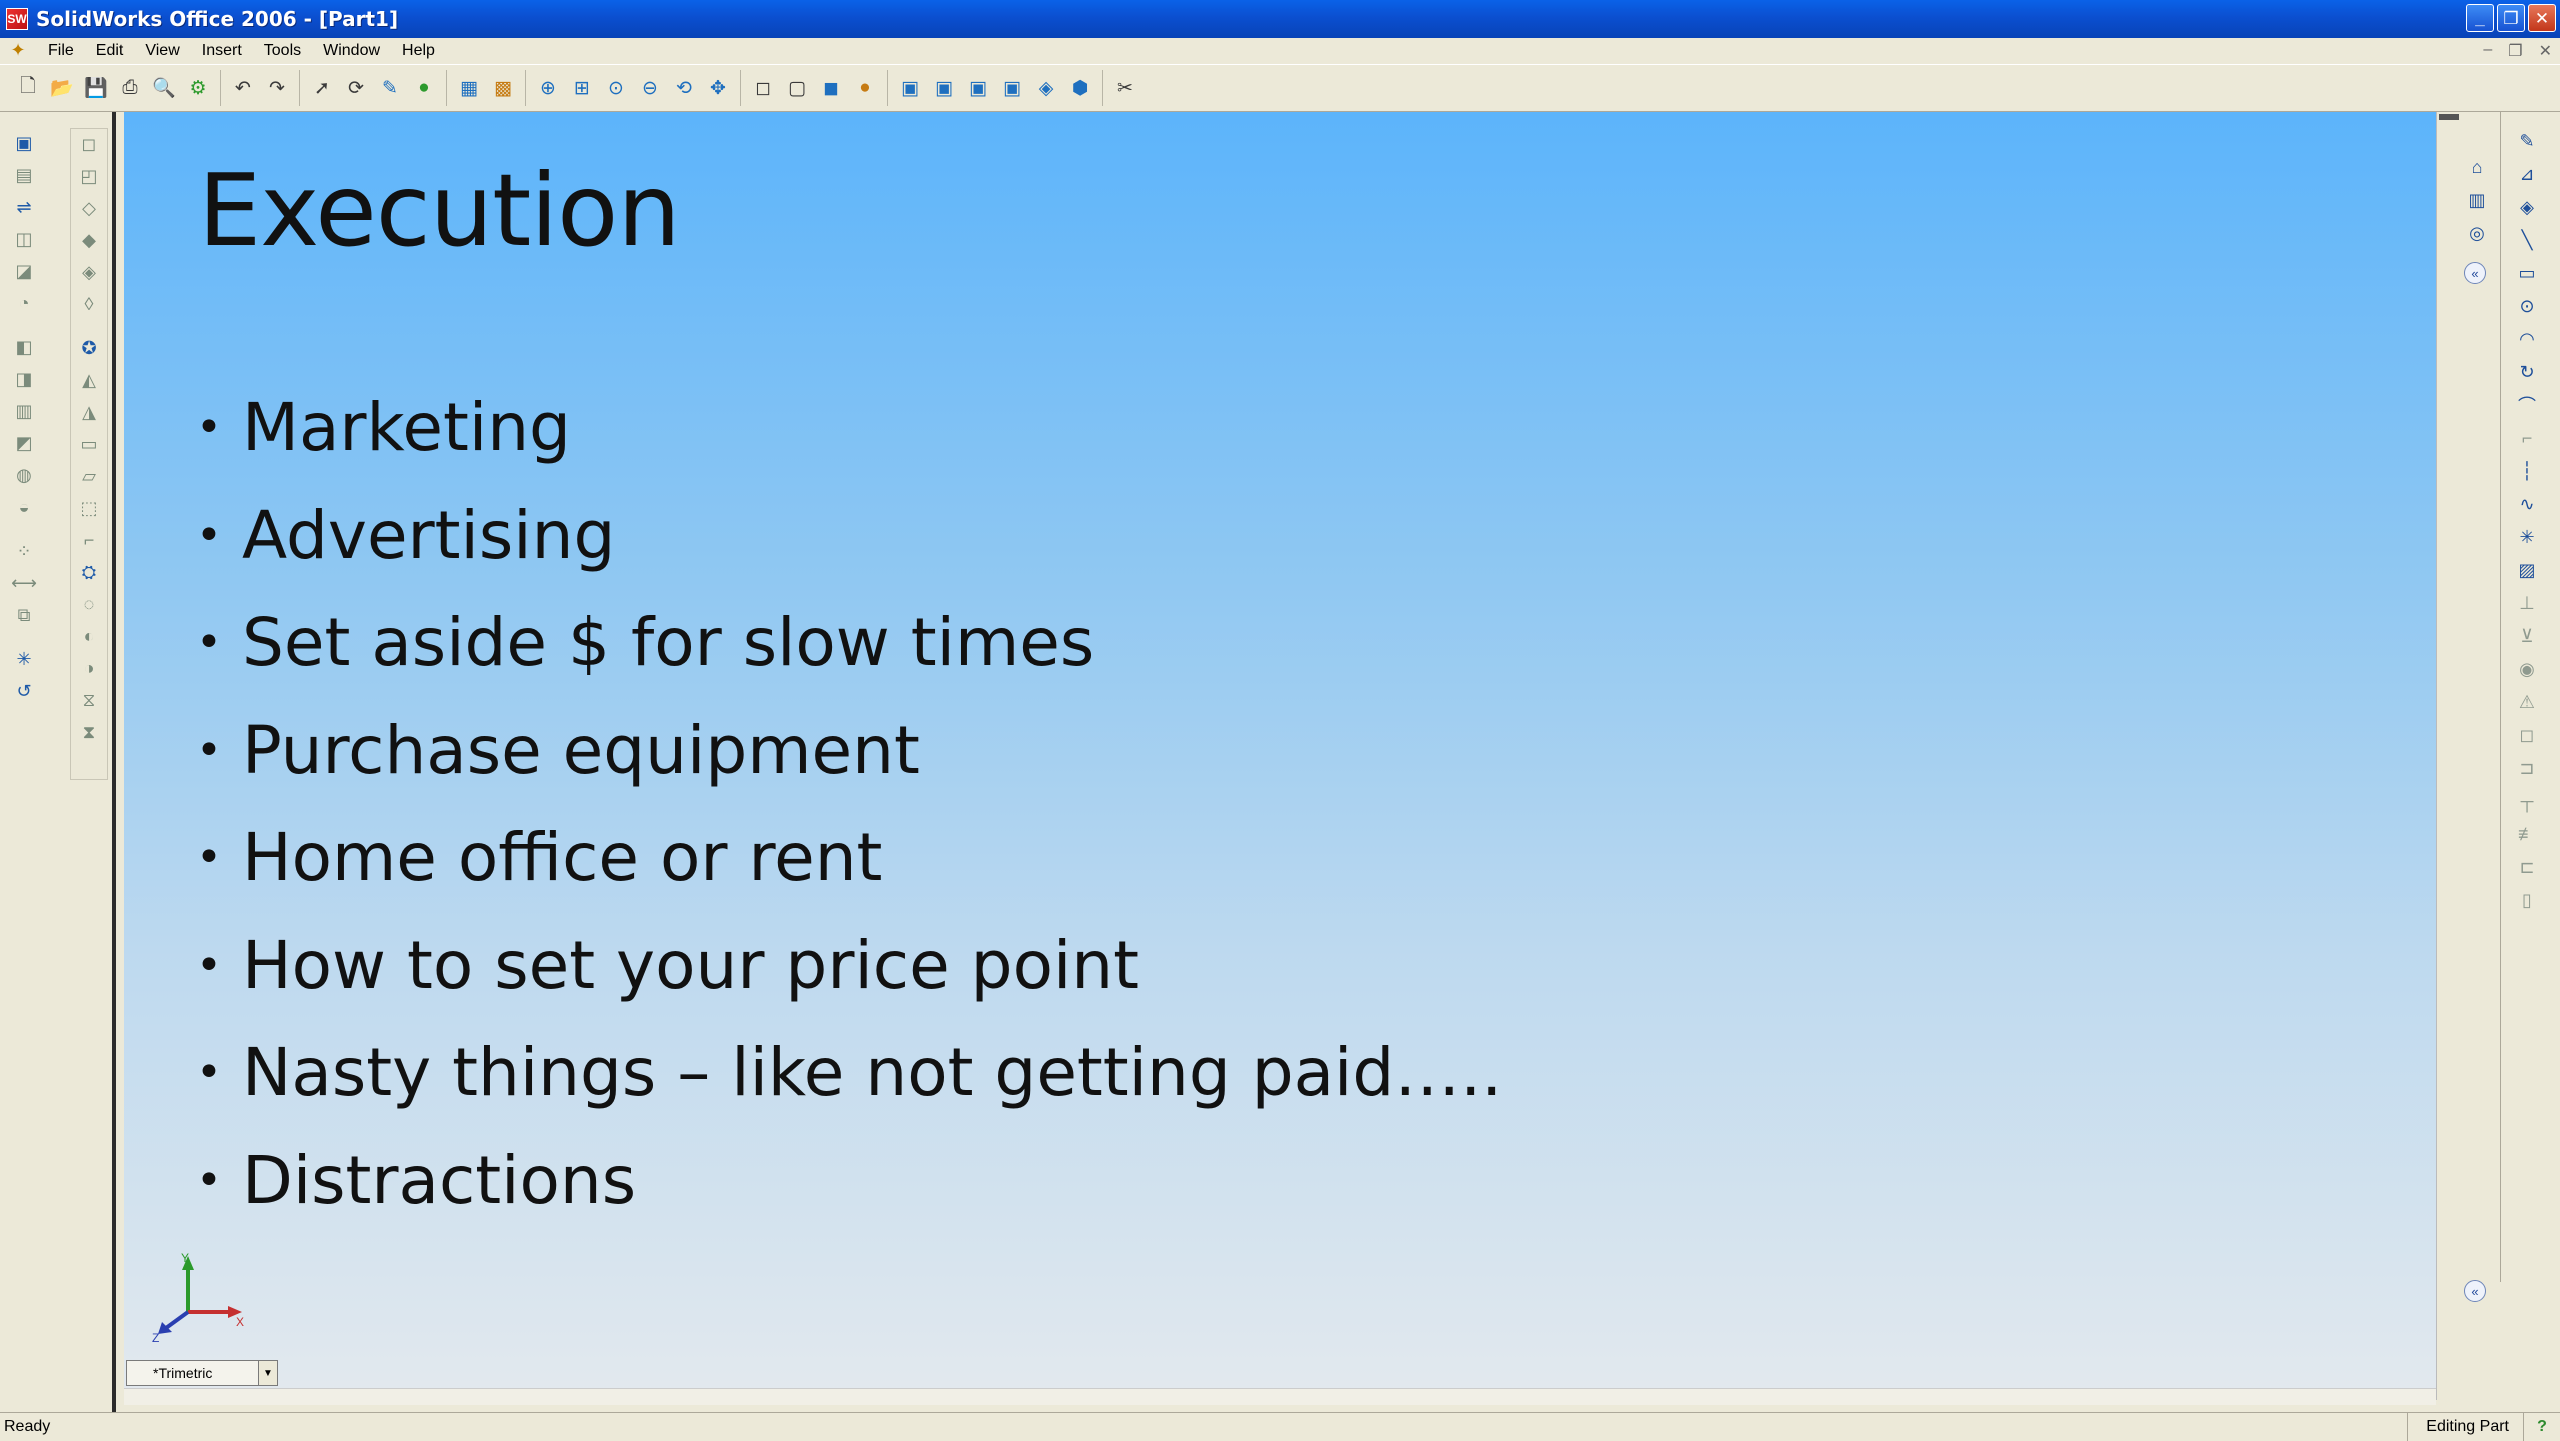 This screenshot has width=2560, height=1441. I want to click on traffic-light-icon: ●, so click(424, 88).